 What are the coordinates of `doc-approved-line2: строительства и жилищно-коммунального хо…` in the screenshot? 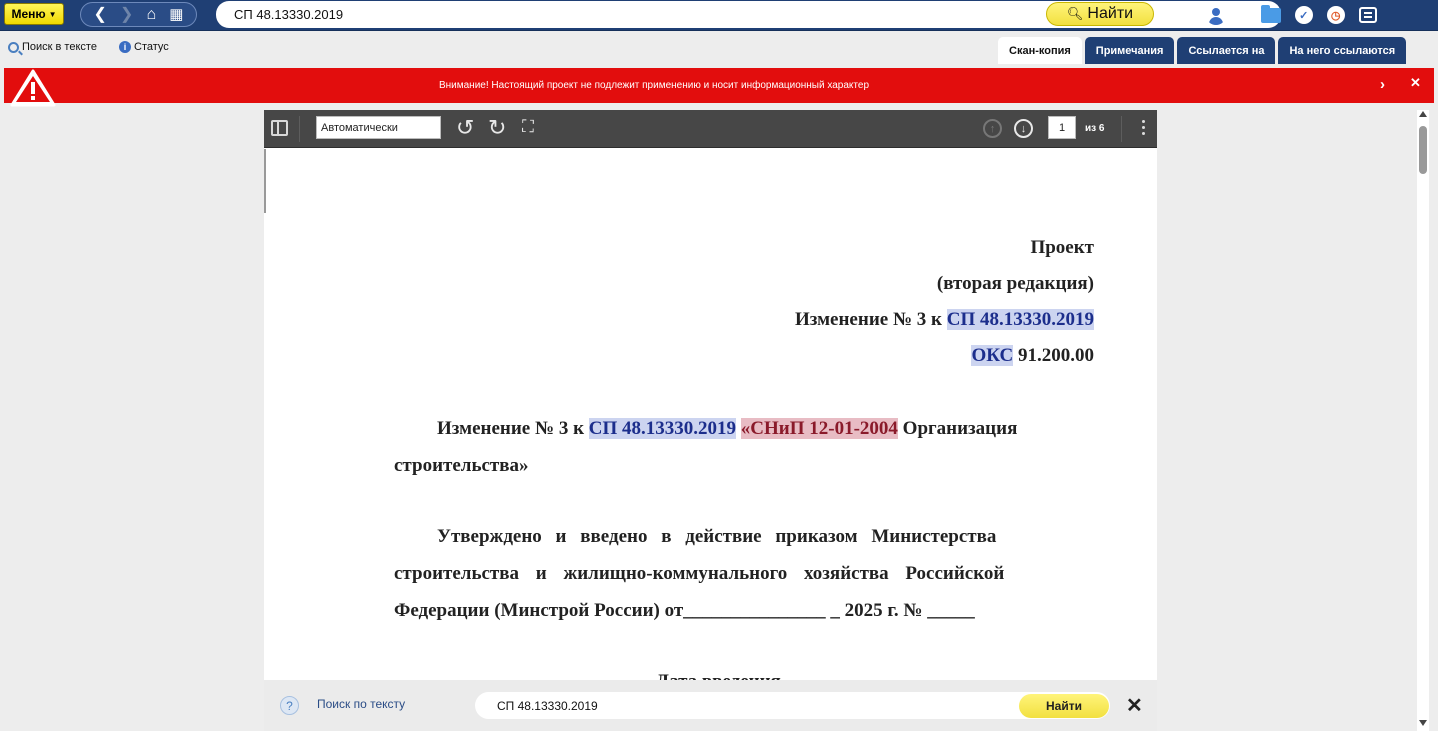 It's located at (699, 573).